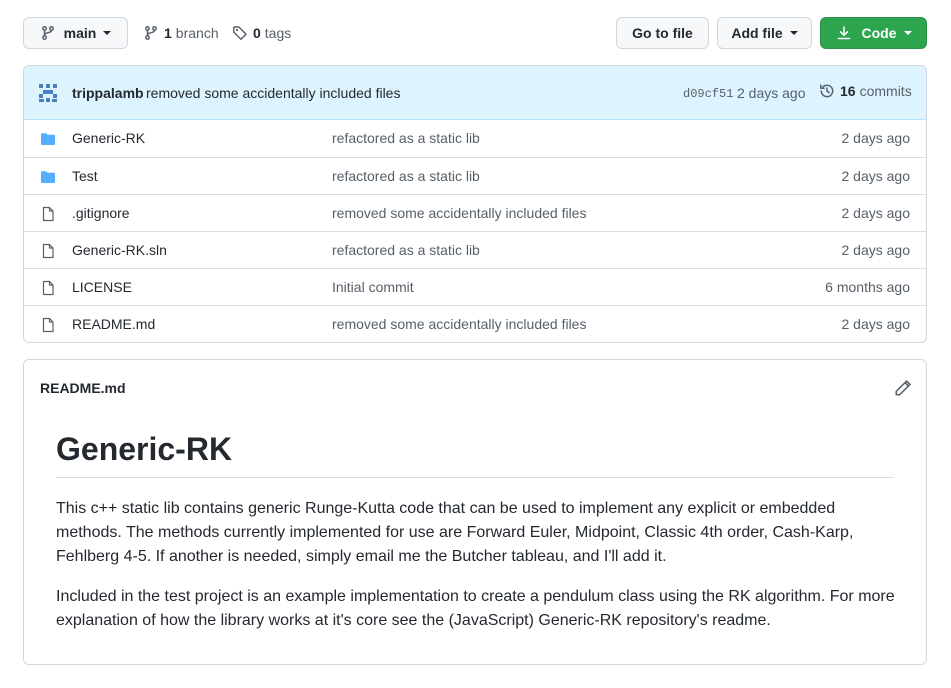  I want to click on branches-count: 1, so click(168, 33).